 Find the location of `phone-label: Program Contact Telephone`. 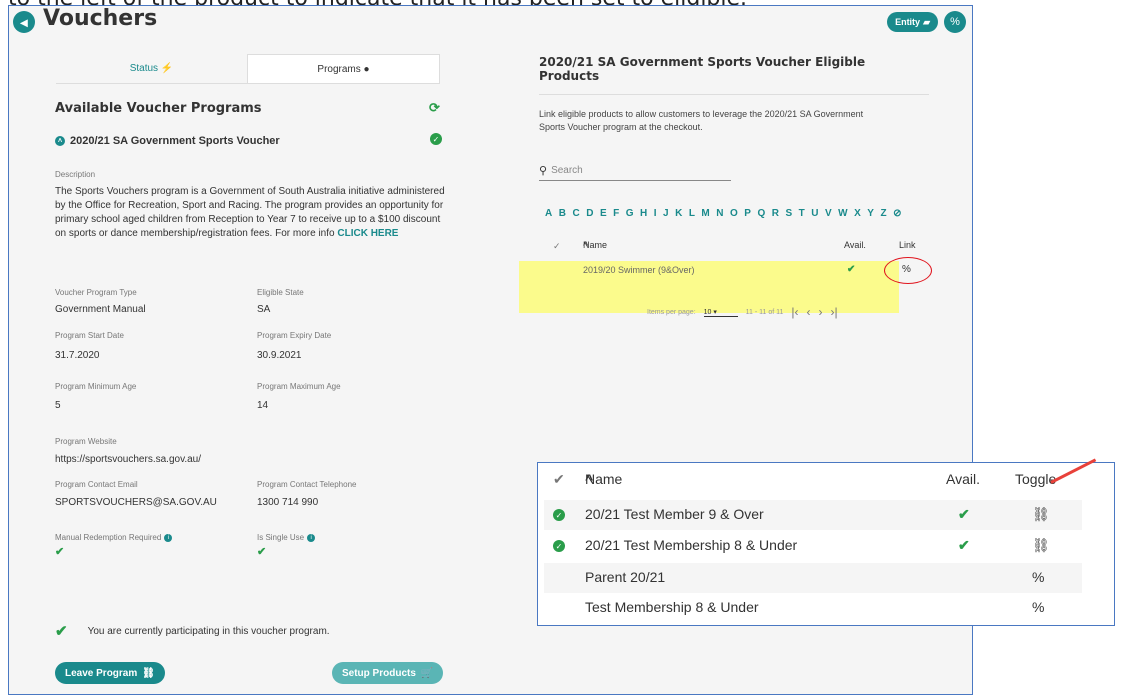

phone-label: Program Contact Telephone is located at coordinates (307, 484).